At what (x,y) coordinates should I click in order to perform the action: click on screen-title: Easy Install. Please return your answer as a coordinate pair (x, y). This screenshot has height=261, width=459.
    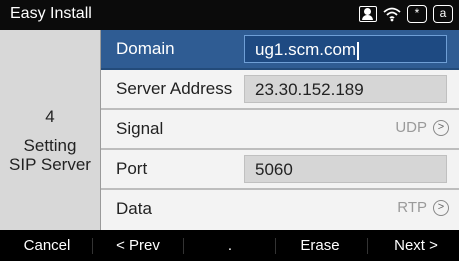
    Looking at the image, I should click on (51, 13).